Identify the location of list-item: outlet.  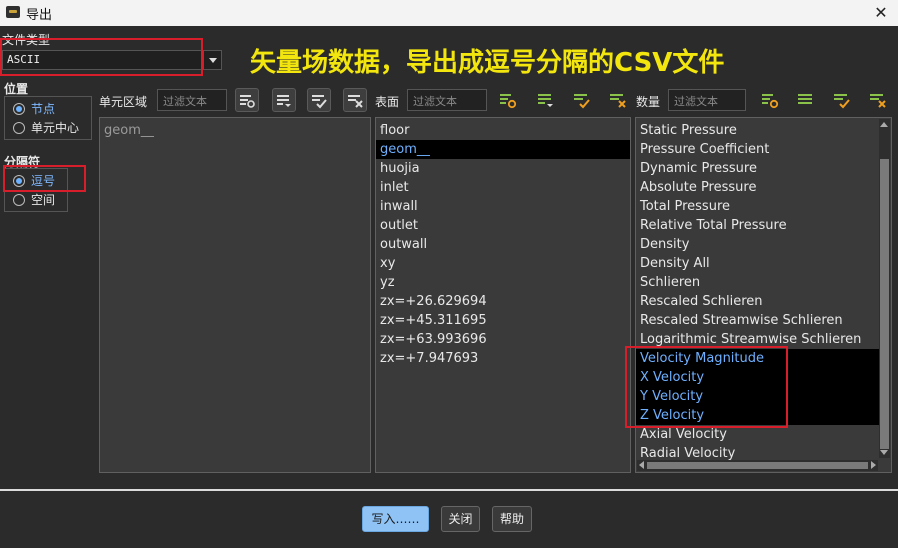
(503, 225).